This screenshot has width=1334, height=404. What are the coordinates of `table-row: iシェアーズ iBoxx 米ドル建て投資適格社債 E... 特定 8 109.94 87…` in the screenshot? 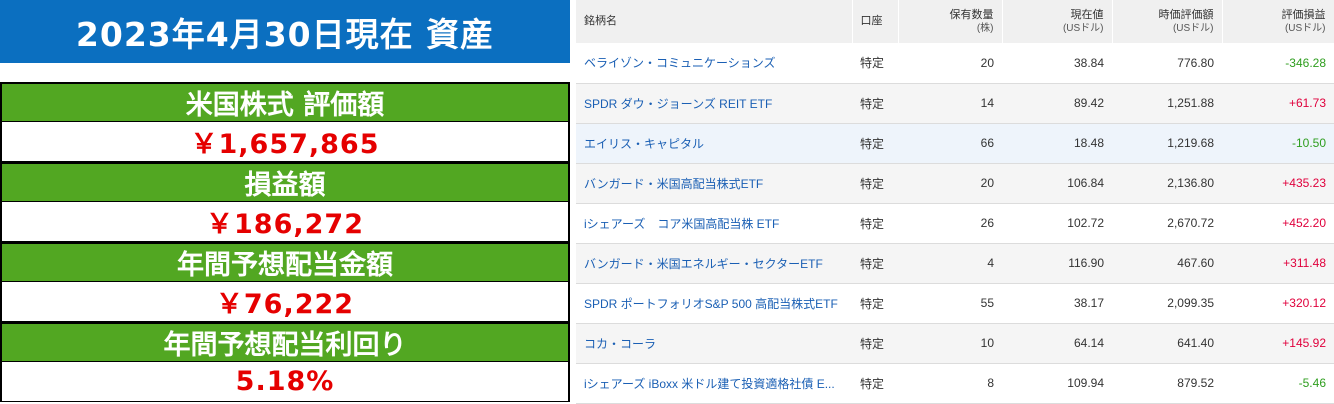 It's located at (955, 383).